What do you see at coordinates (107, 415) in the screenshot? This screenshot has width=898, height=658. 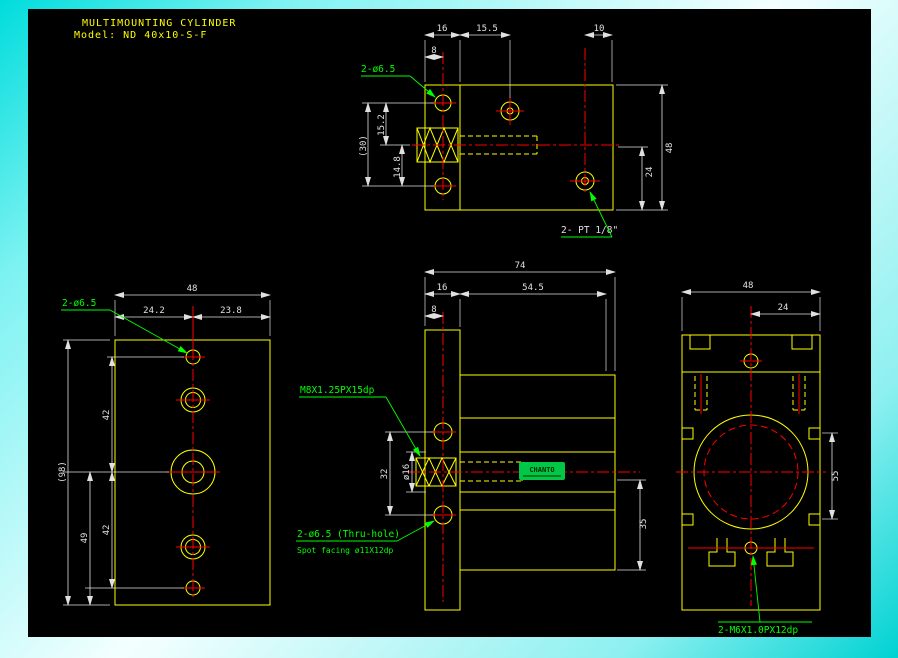 I see `dim-42-upper: 42` at bounding box center [107, 415].